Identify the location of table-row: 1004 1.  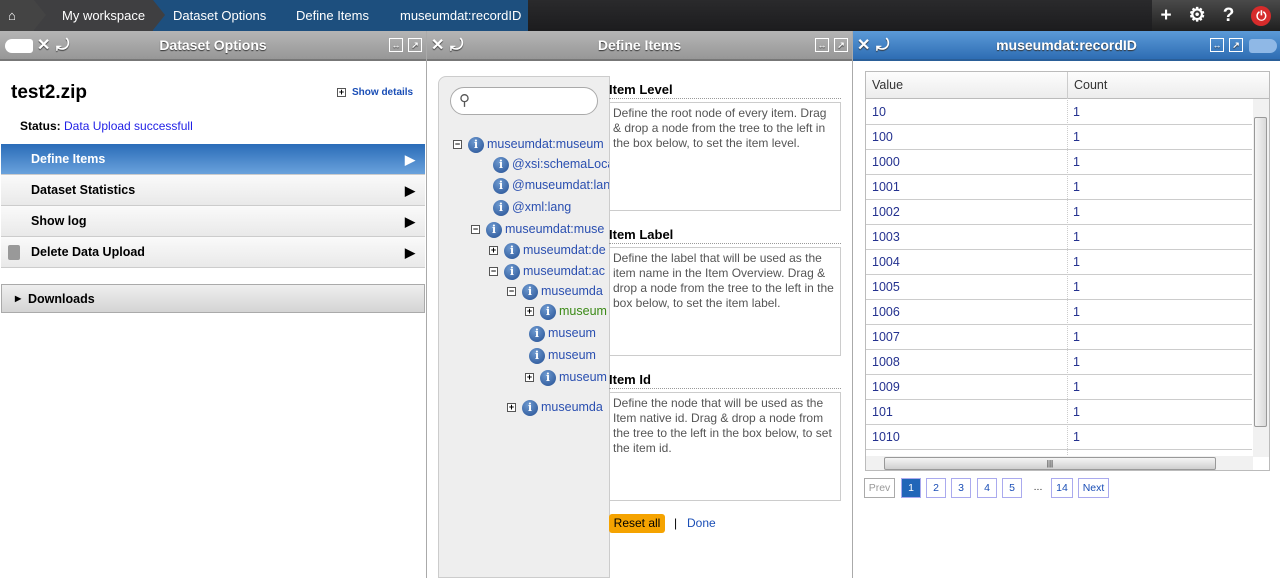
(1059, 262).